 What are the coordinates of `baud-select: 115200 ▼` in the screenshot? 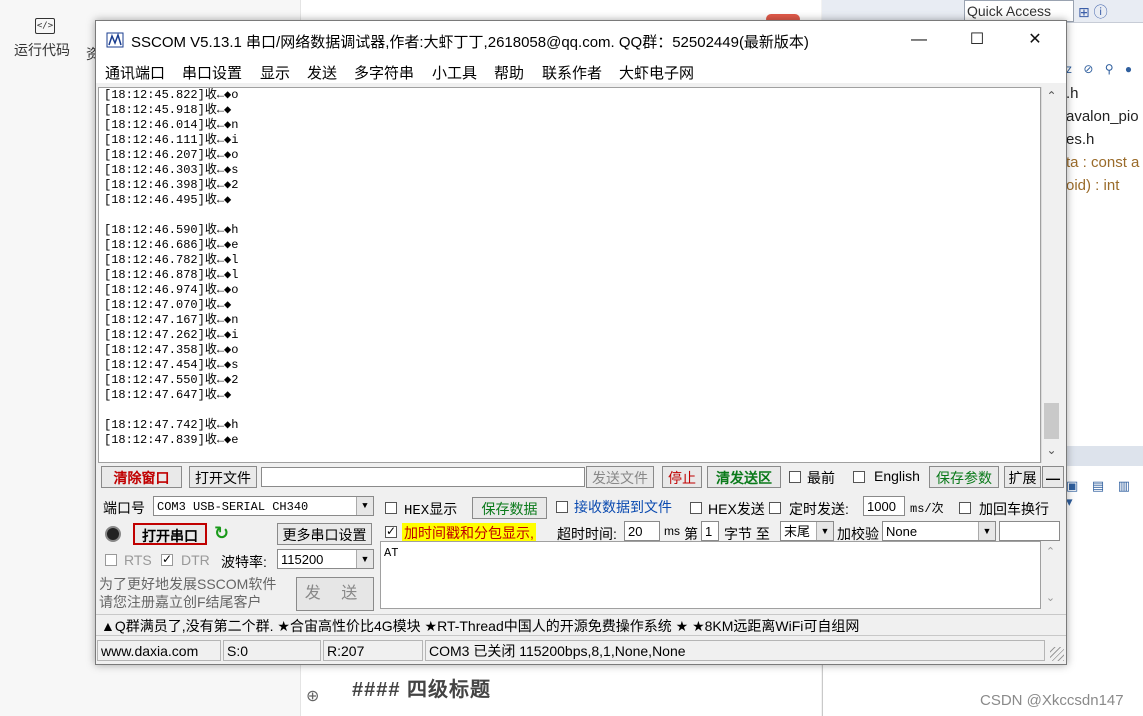 It's located at (325, 559).